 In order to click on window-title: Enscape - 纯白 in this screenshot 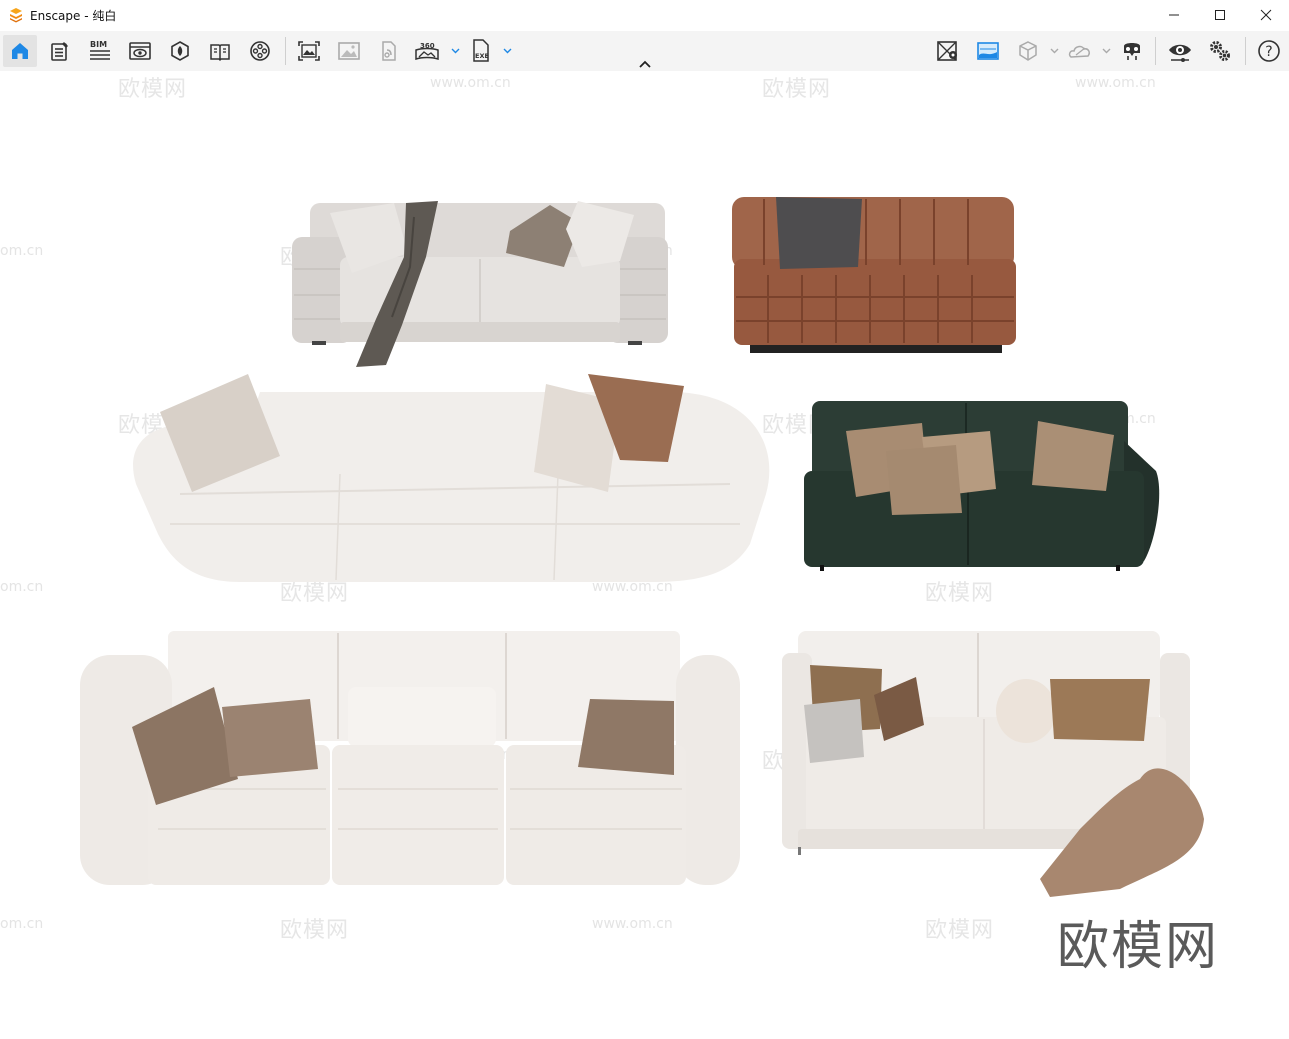, I will do `click(73, 15)`.